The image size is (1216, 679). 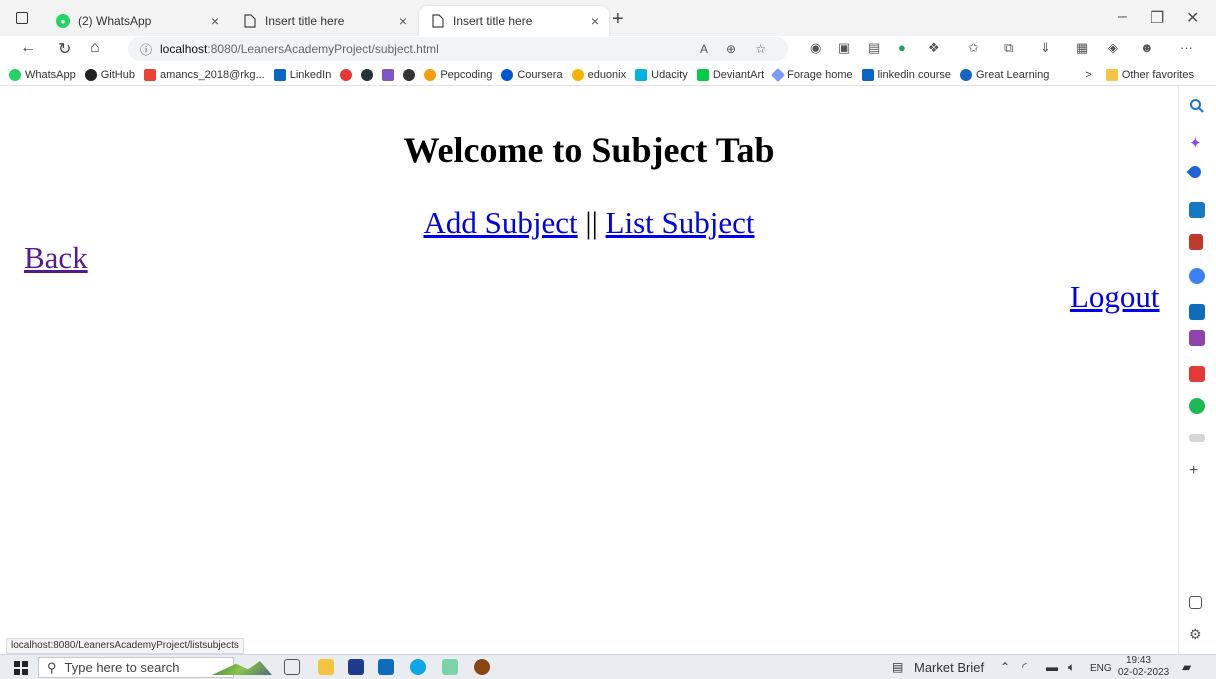 What do you see at coordinates (21, 668) in the screenshot?
I see `windows-start-icon` at bounding box center [21, 668].